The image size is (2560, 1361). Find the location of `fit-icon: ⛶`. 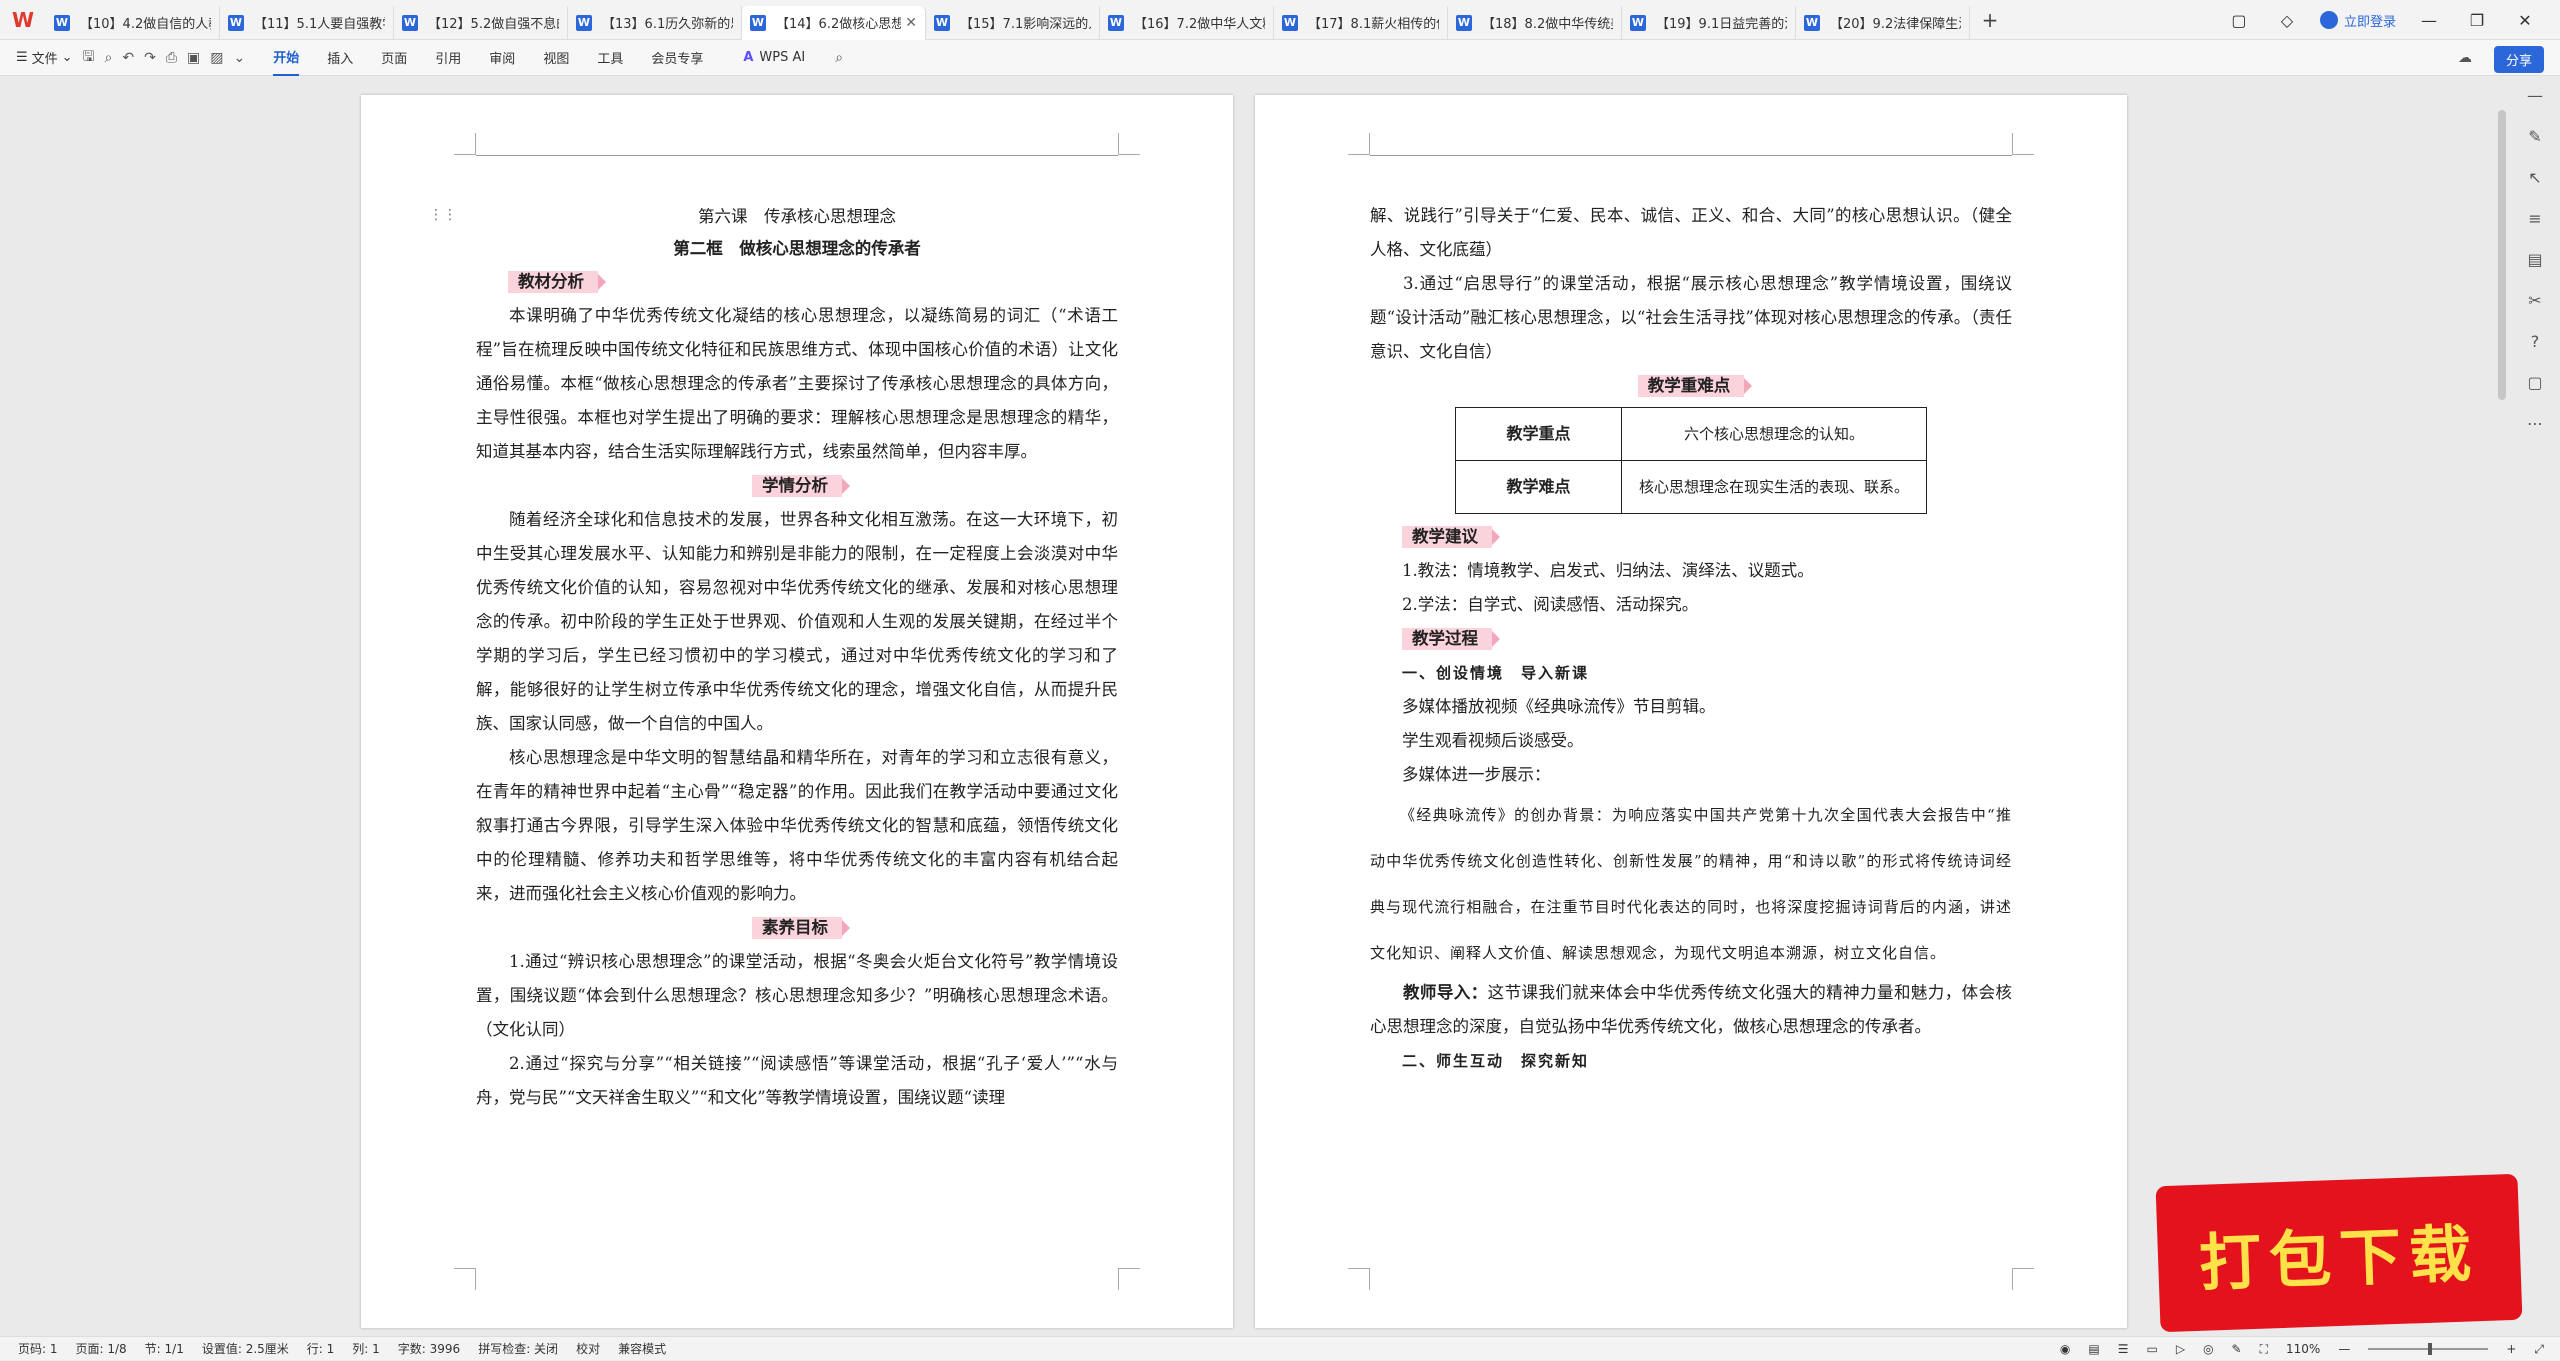

fit-icon: ⛶ is located at coordinates (2264, 1349).